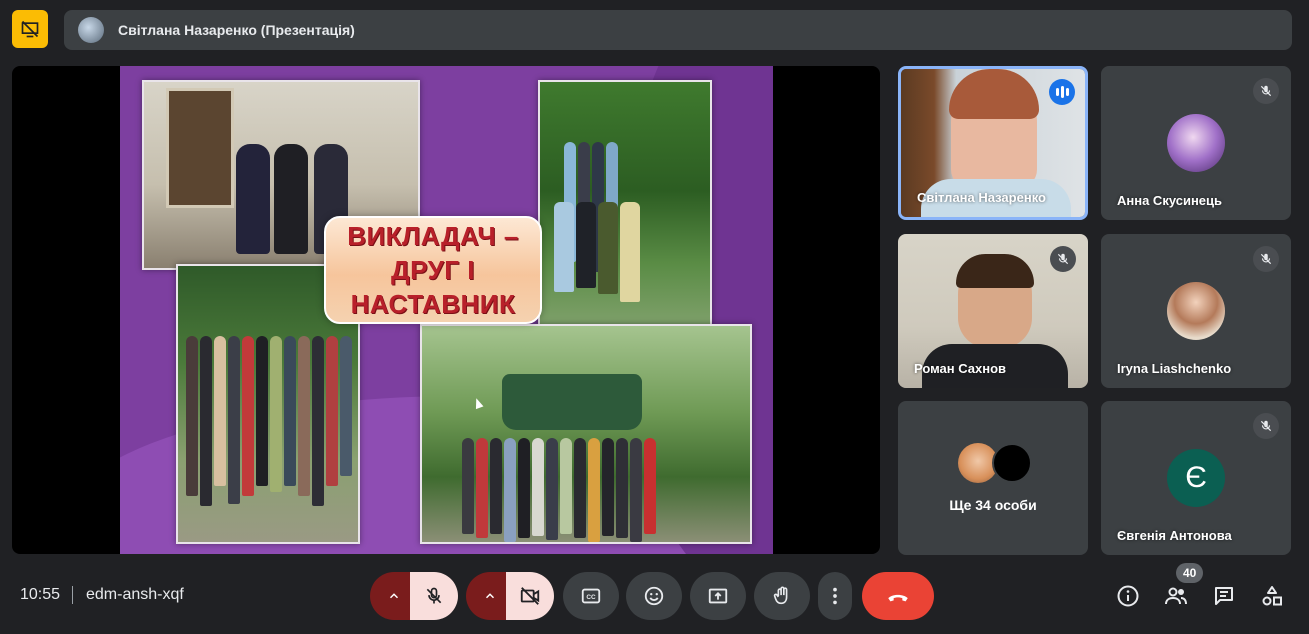 The width and height of the screenshot is (1309, 634). What do you see at coordinates (1062, 92) in the screenshot?
I see `speaking-indicator-icon` at bounding box center [1062, 92].